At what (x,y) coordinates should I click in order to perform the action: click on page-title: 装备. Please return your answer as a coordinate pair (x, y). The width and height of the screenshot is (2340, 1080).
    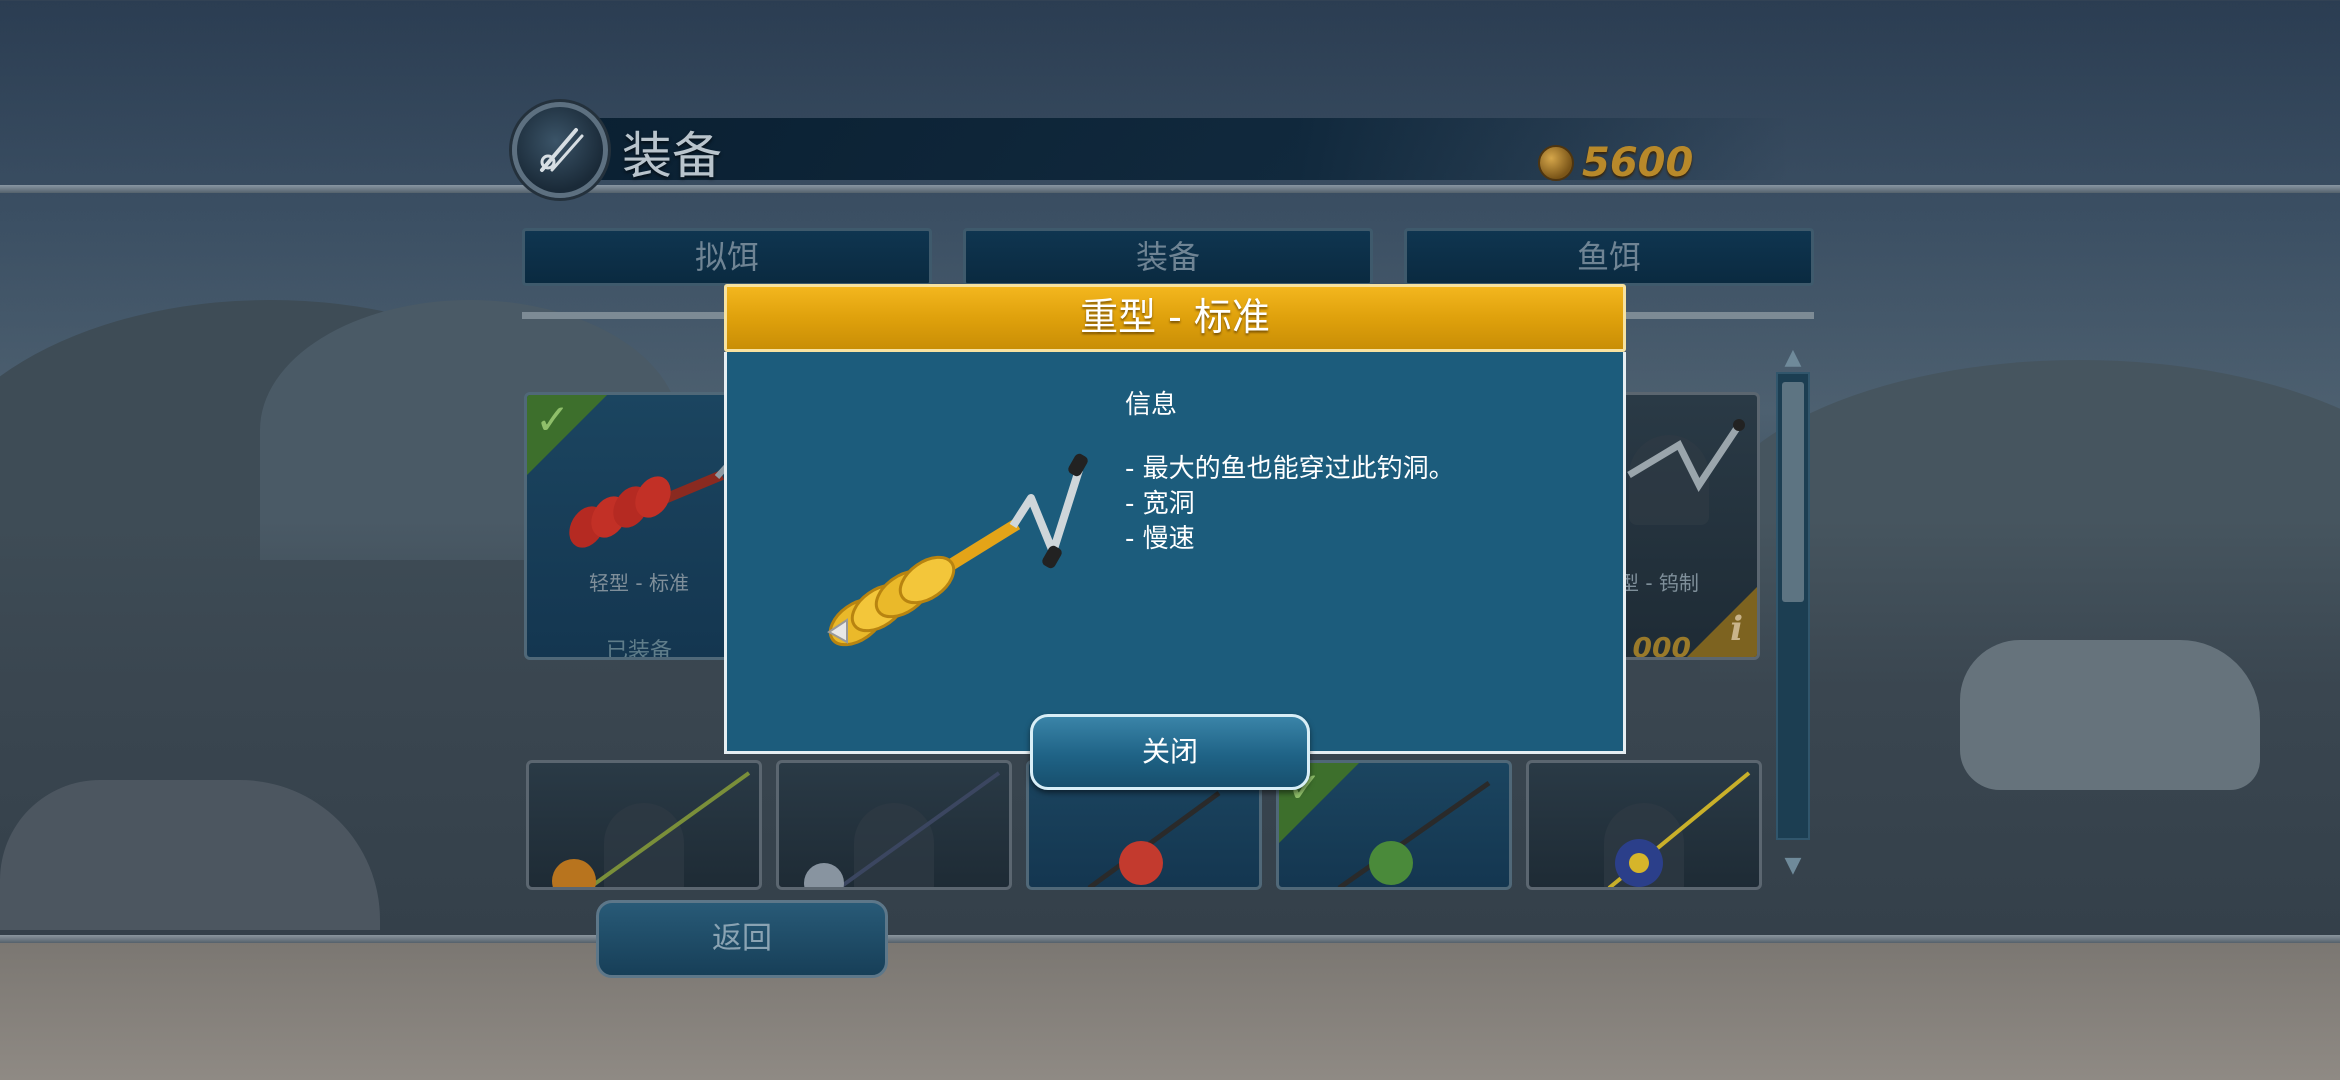
    Looking at the image, I should click on (672, 156).